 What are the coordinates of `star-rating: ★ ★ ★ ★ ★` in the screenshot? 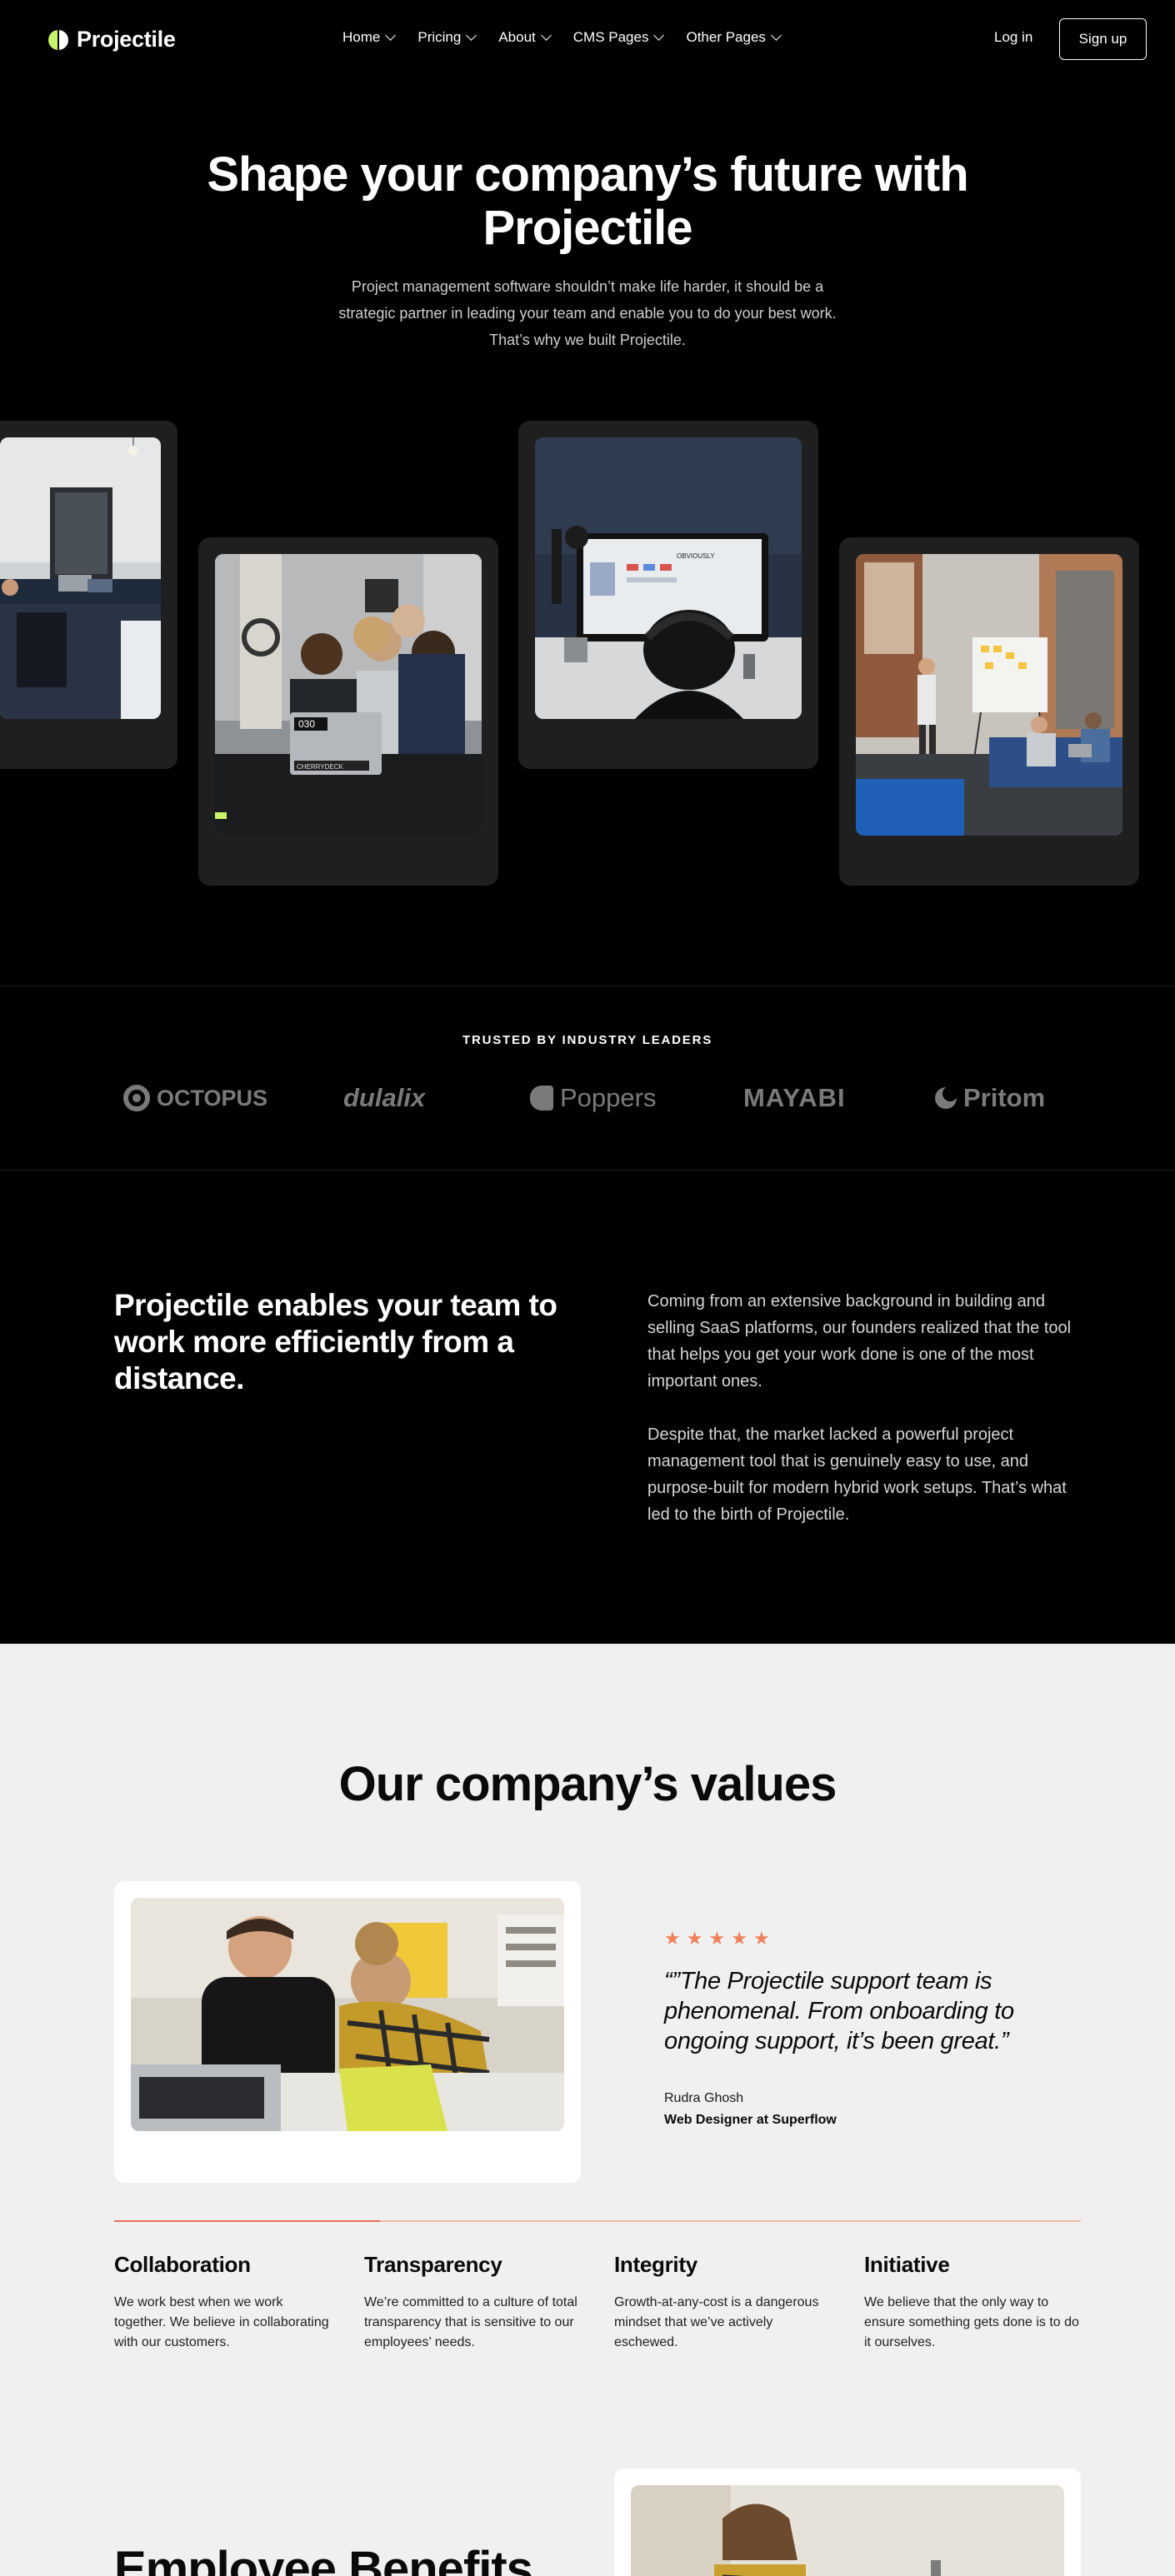 It's located at (717, 1939).